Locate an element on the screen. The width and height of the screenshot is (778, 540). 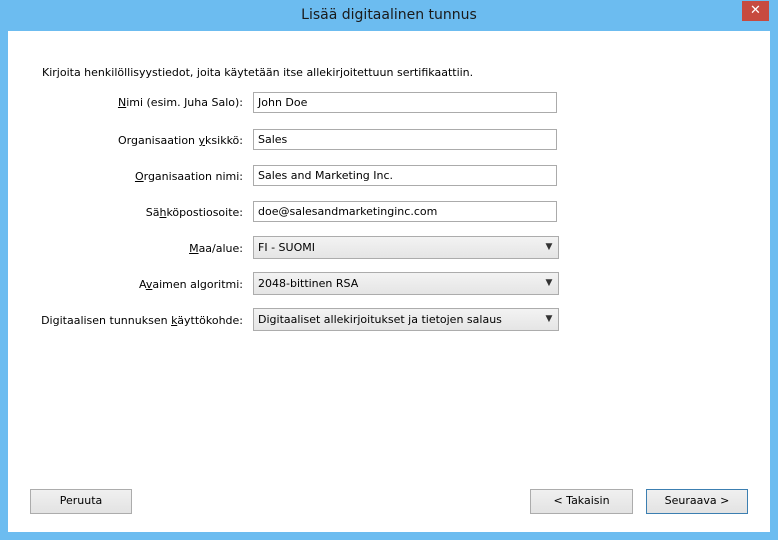
country-value: FI - SUOMI is located at coordinates (286, 247).